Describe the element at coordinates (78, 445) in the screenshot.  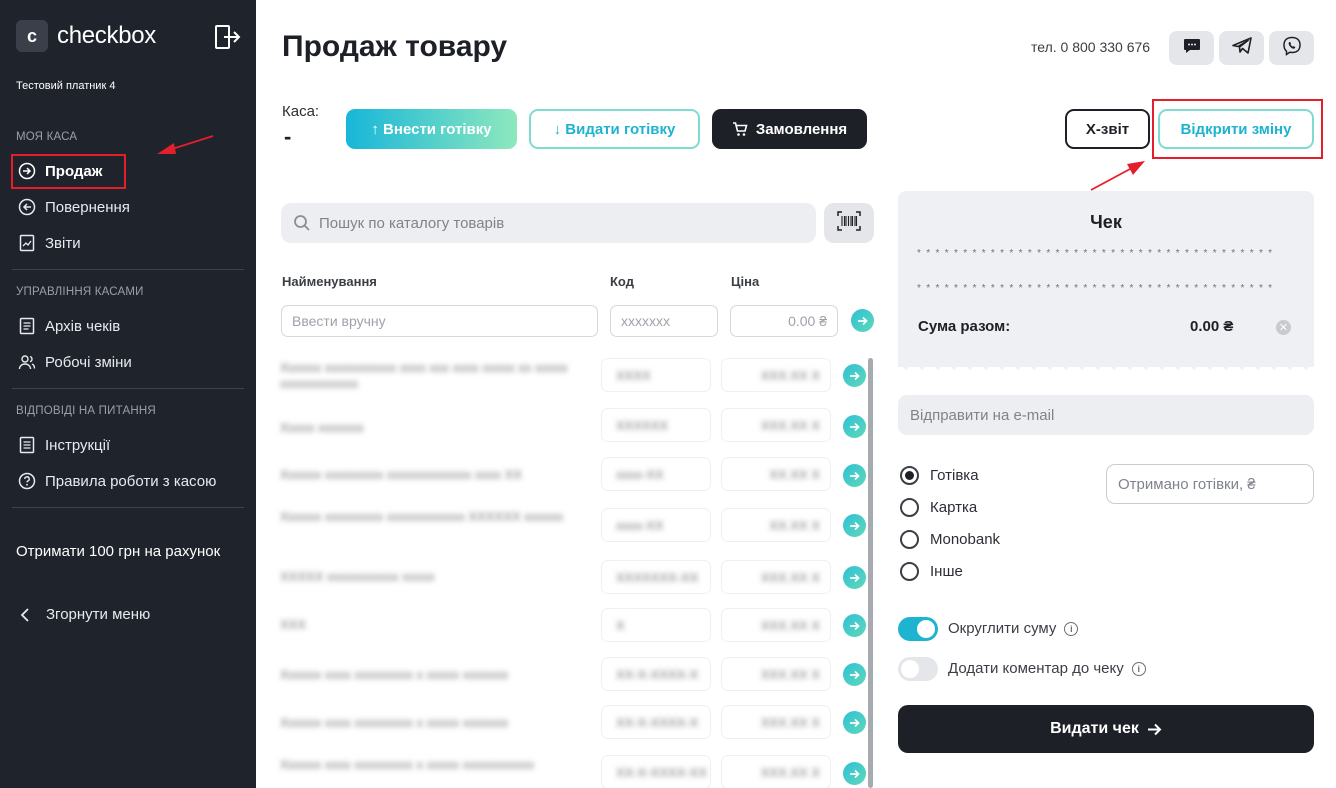
I see `sidebar-item-label: Інструкції` at that location.